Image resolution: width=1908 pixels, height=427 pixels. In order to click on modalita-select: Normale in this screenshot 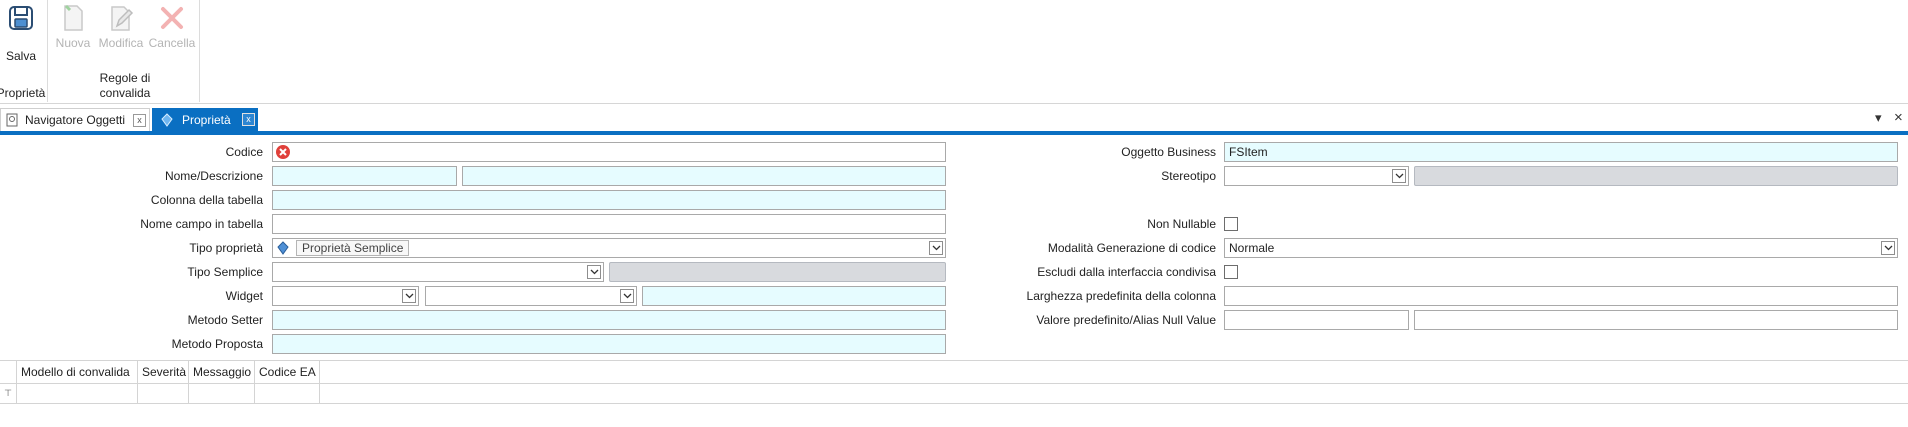, I will do `click(1561, 248)`.